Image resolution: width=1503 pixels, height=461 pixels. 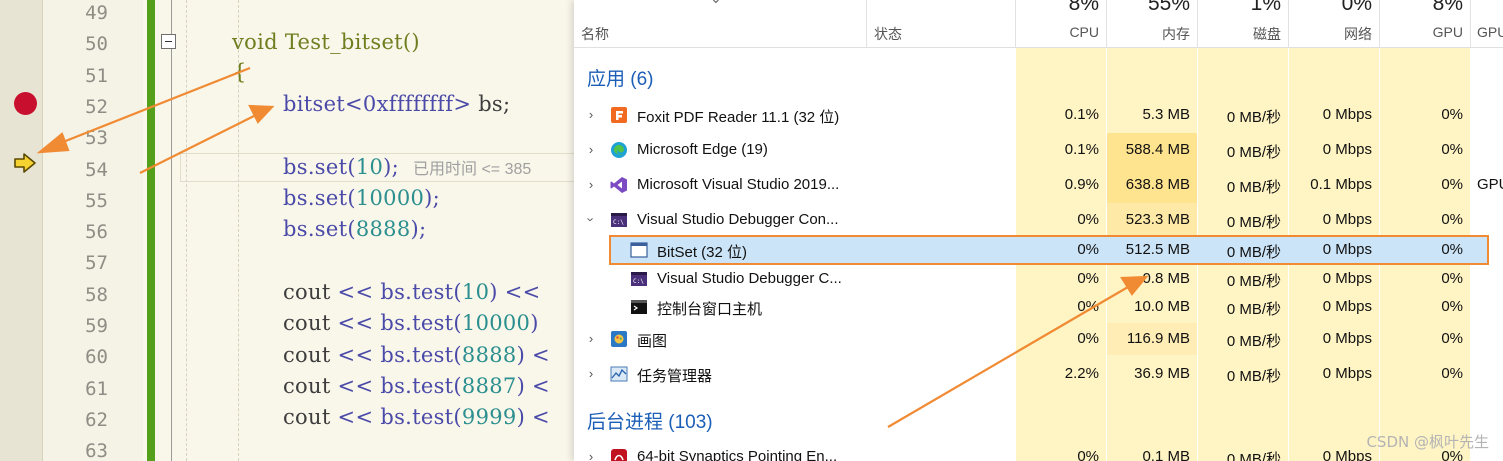 What do you see at coordinates (652, 341) in the screenshot?
I see `process-name: 画图` at bounding box center [652, 341].